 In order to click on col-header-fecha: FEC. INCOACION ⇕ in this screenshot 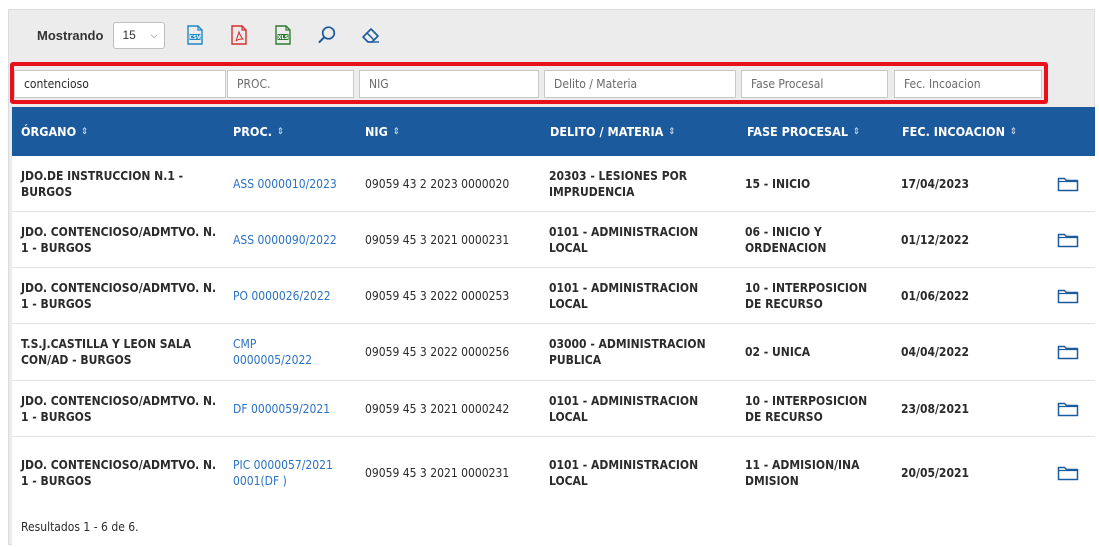, I will do `click(959, 131)`.